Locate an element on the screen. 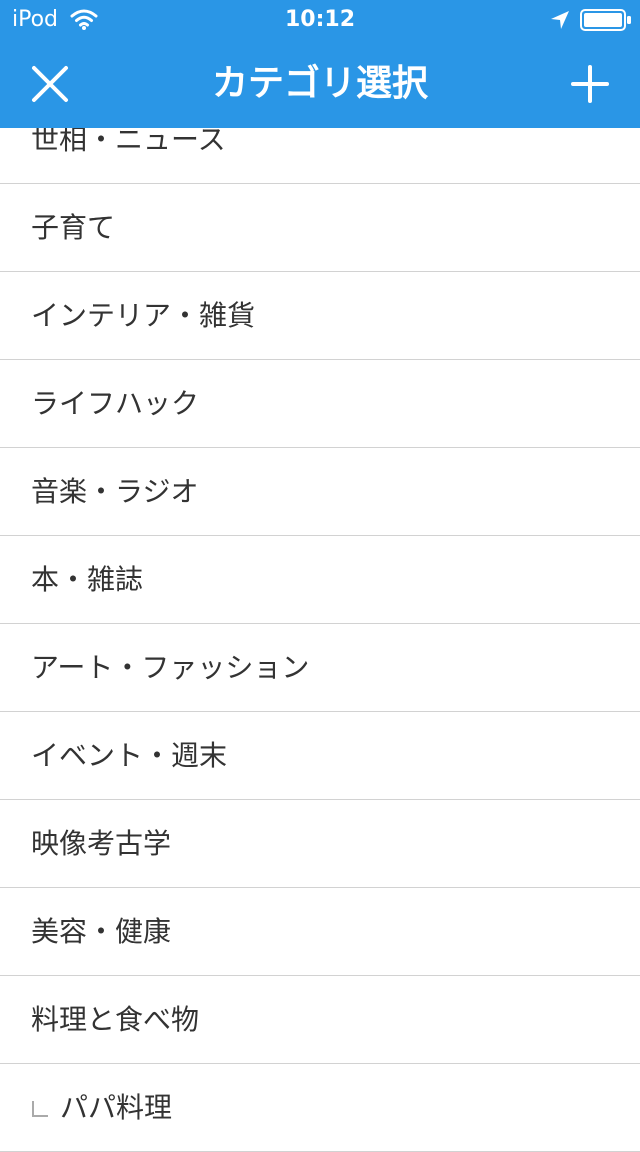  category-item: 本・雑誌 is located at coordinates (320, 580).